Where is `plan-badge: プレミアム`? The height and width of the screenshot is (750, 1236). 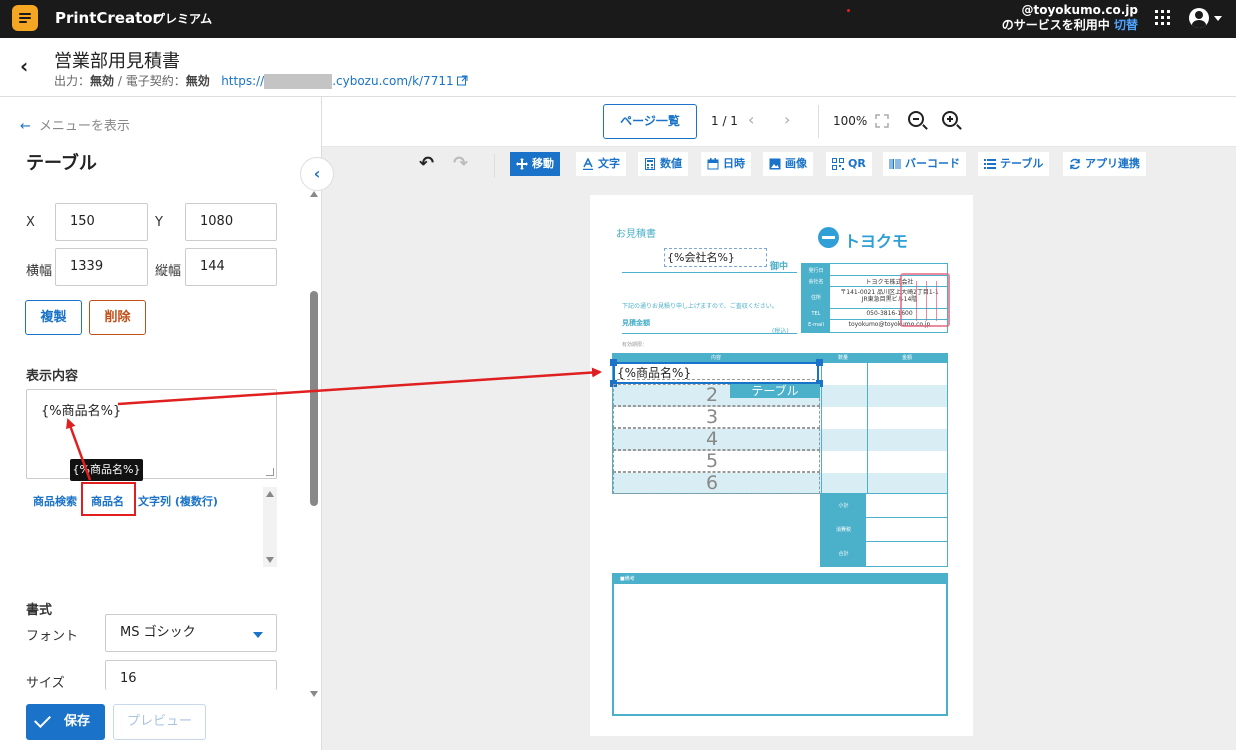
plan-badge: プレミアム is located at coordinates (183, 19).